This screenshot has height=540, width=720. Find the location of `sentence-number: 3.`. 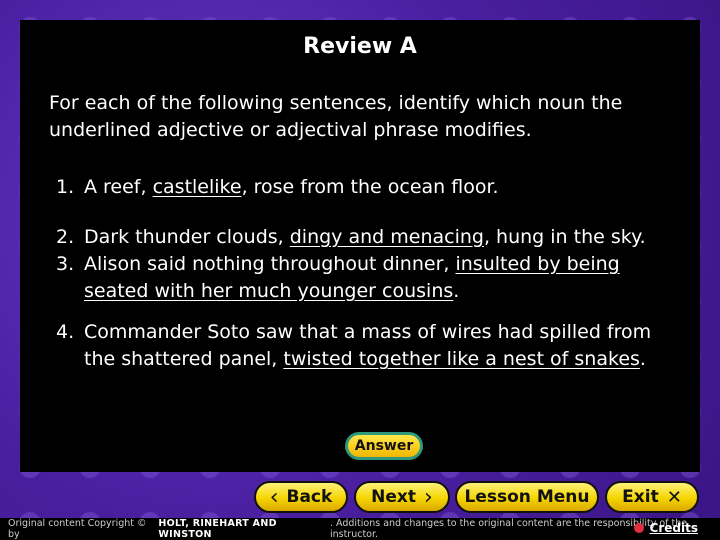

sentence-number: 3. is located at coordinates (65, 264).